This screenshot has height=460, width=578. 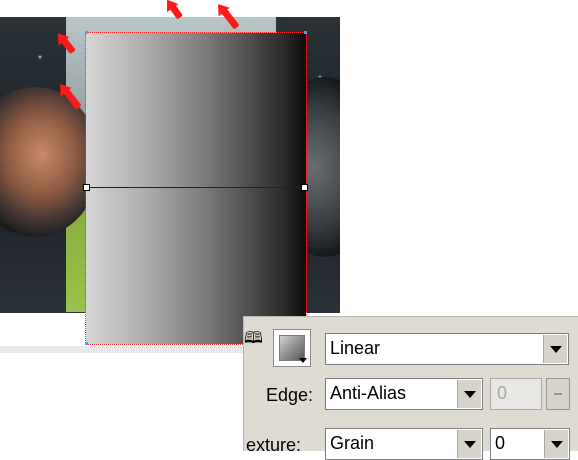 I want to click on texture-label: exture:, so click(x=274, y=445).